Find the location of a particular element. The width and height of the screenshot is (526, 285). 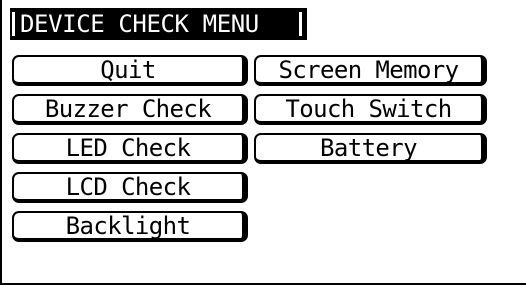

lcd-check-button: LCD Check is located at coordinates (130, 187).